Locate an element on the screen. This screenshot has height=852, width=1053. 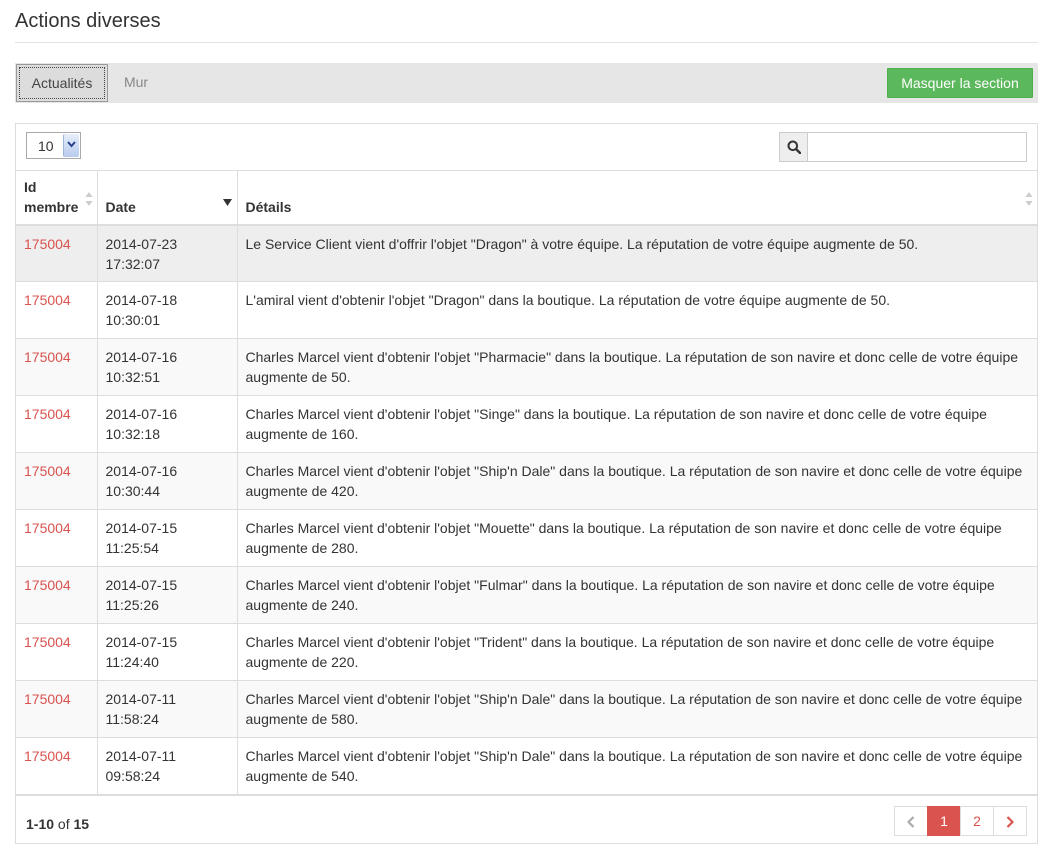
date-cell: 2014-07-15 11:25:54 is located at coordinates (167, 538).